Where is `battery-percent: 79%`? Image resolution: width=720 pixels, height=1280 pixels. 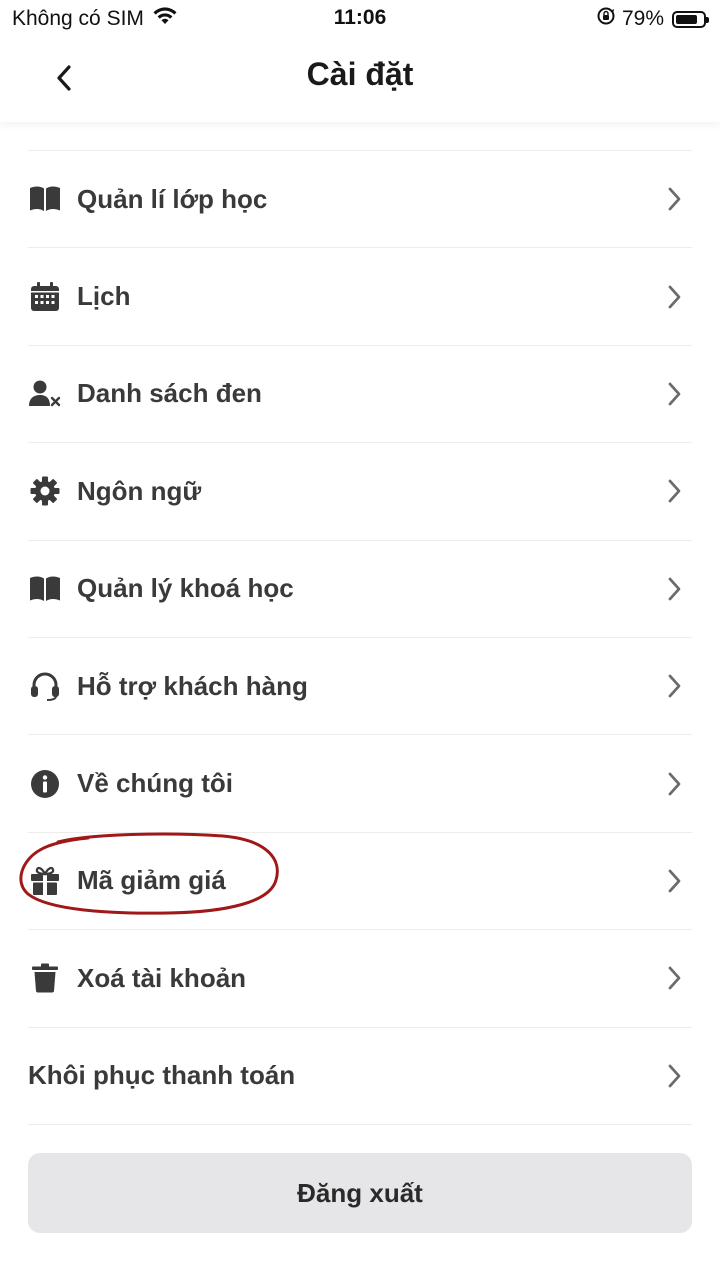 battery-percent: 79% is located at coordinates (642, 18).